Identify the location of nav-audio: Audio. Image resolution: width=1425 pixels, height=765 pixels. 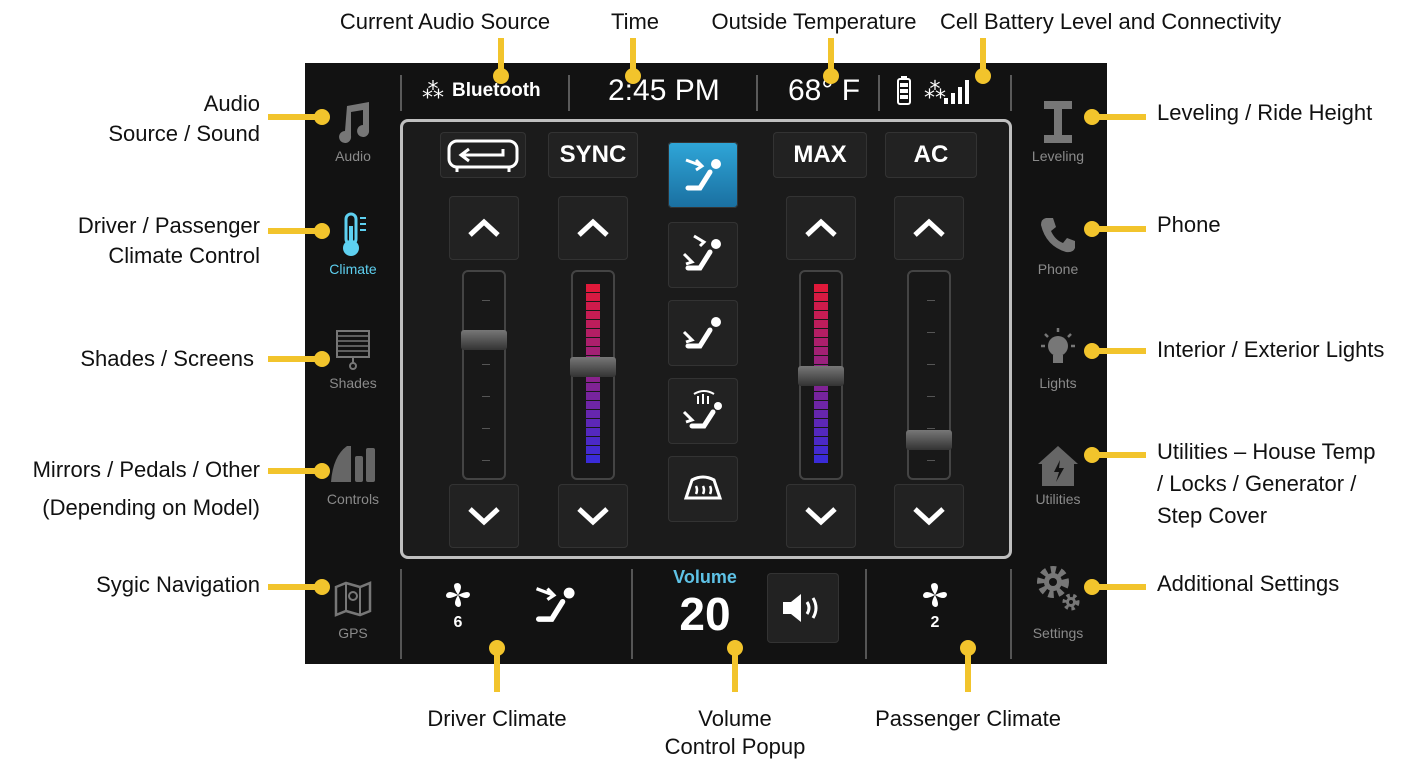
(353, 131).